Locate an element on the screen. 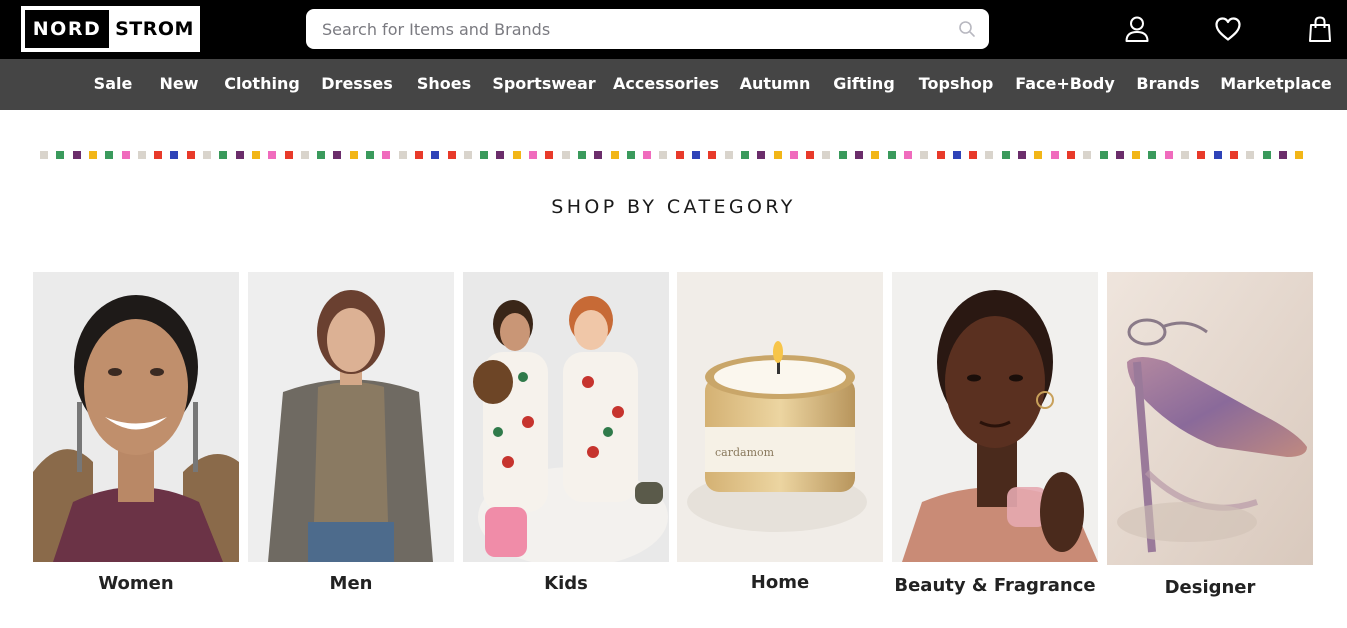 The width and height of the screenshot is (1347, 628). nav-item-topshop: Topshop is located at coordinates (956, 84).